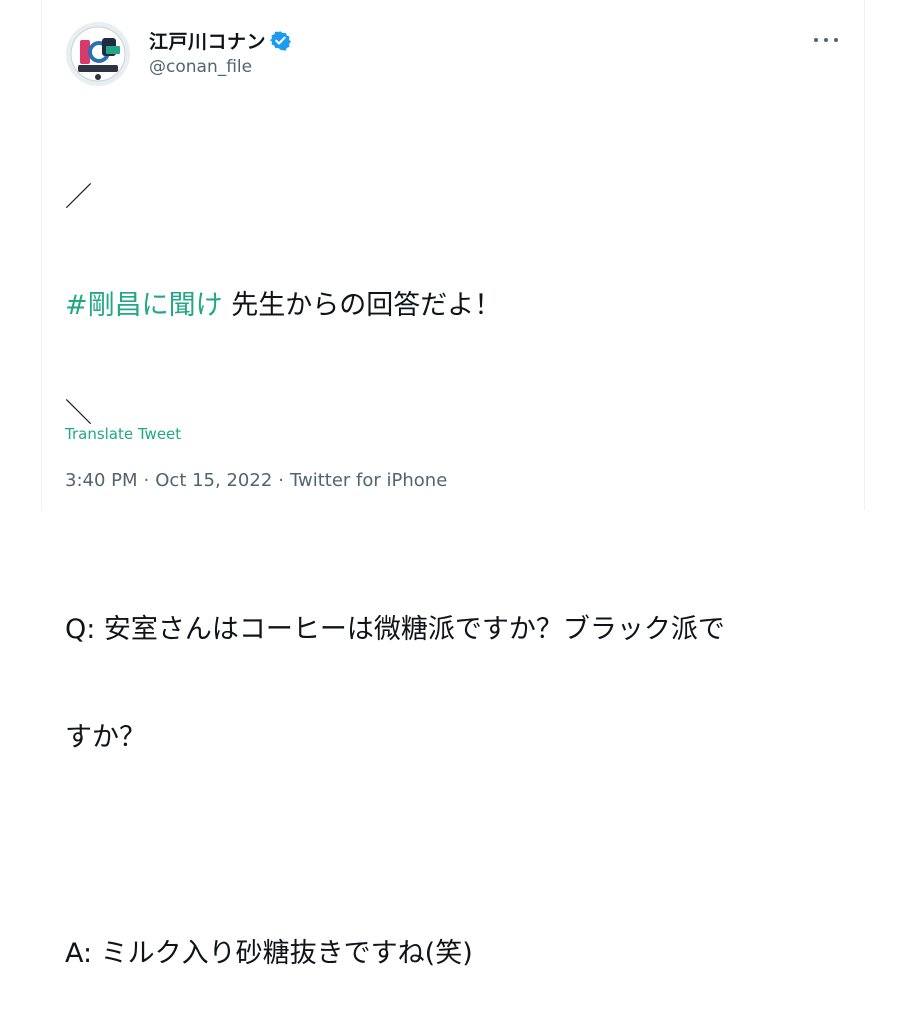 The height and width of the screenshot is (1020, 907). I want to click on display-name: 江戸川コナン, so click(207, 40).